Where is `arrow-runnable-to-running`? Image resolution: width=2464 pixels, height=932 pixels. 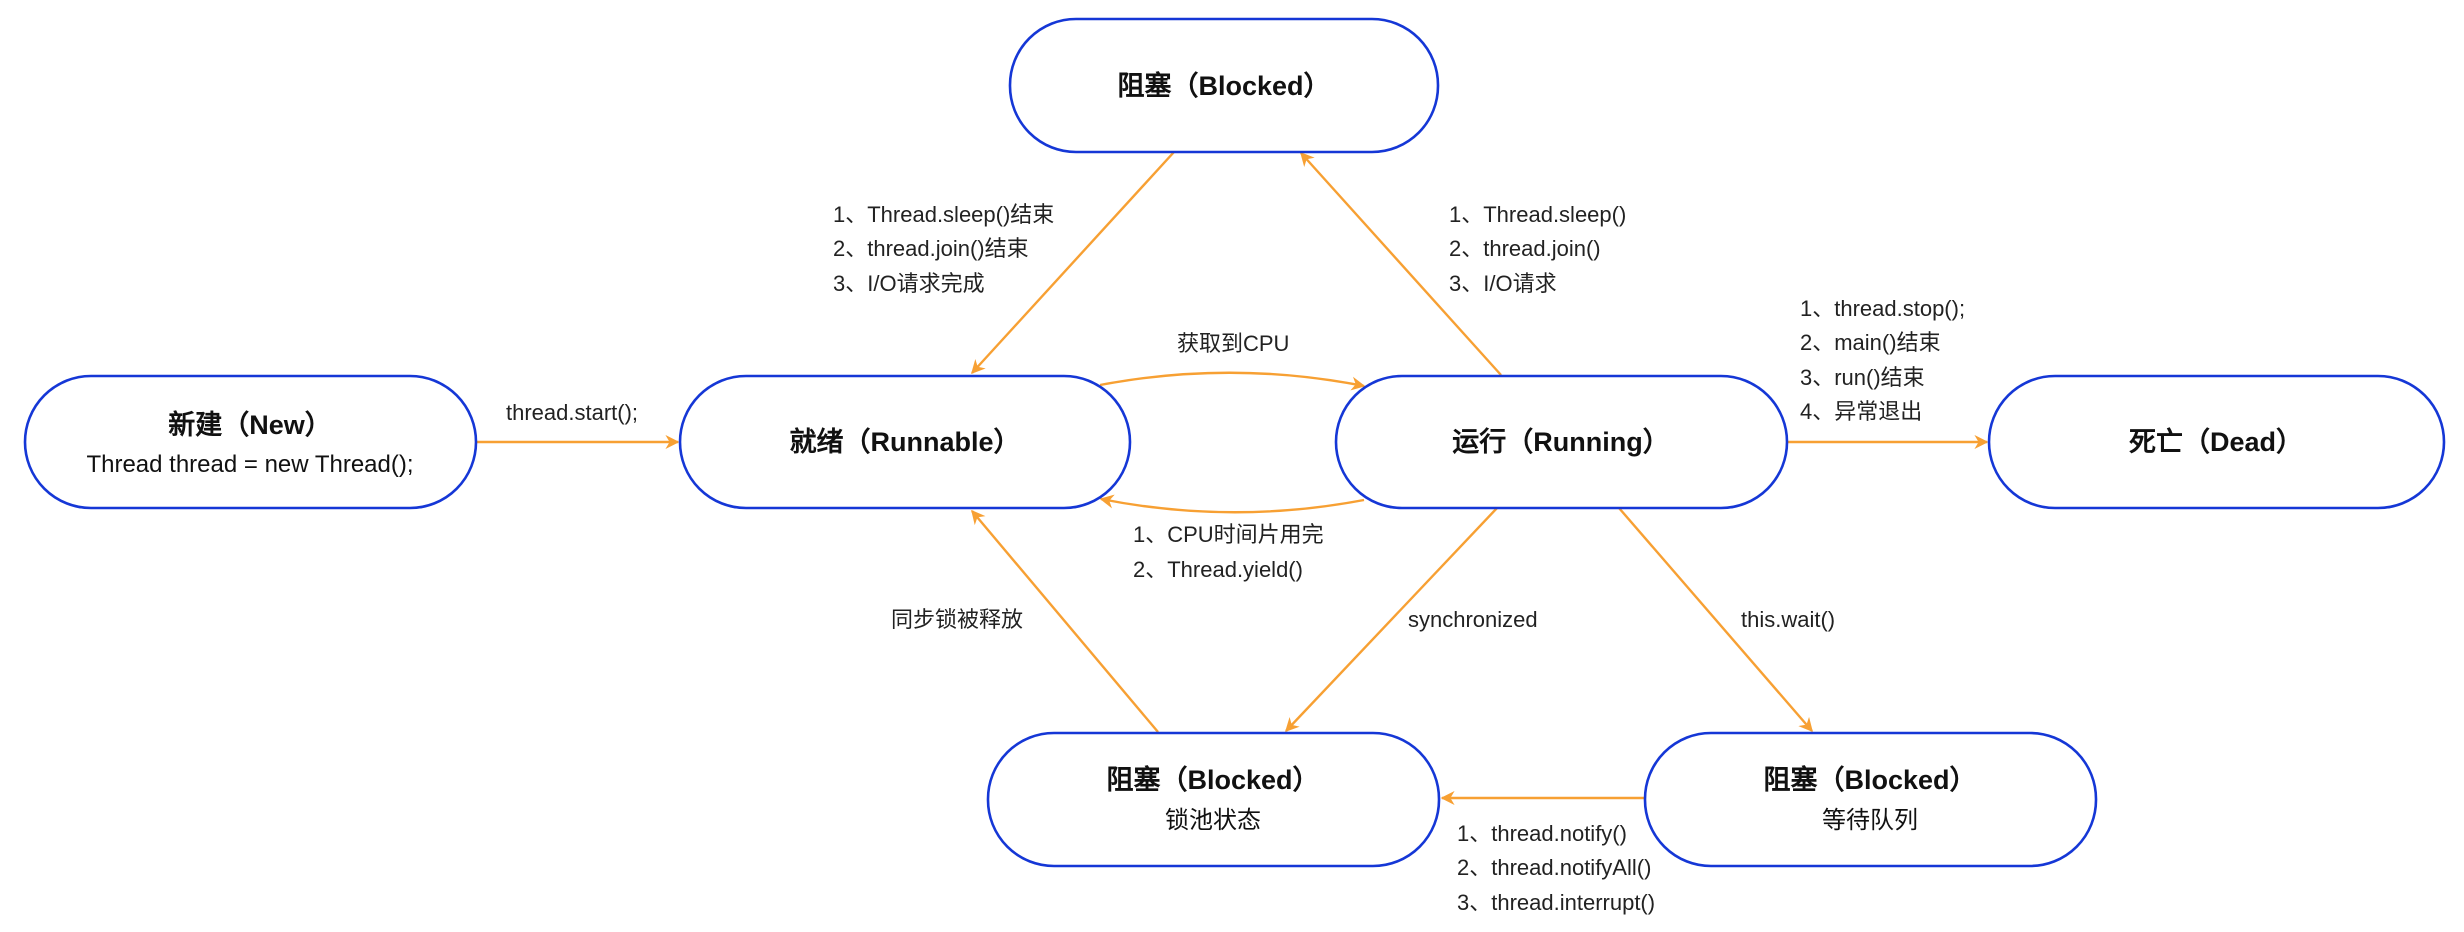
arrow-runnable-to-running is located at coordinates (1232, 381).